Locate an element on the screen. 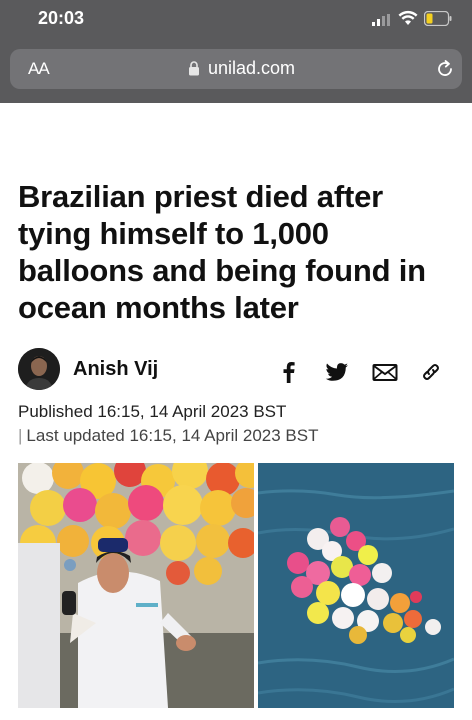  address-bar: AA unilad.com is located at coordinates (236, 69).